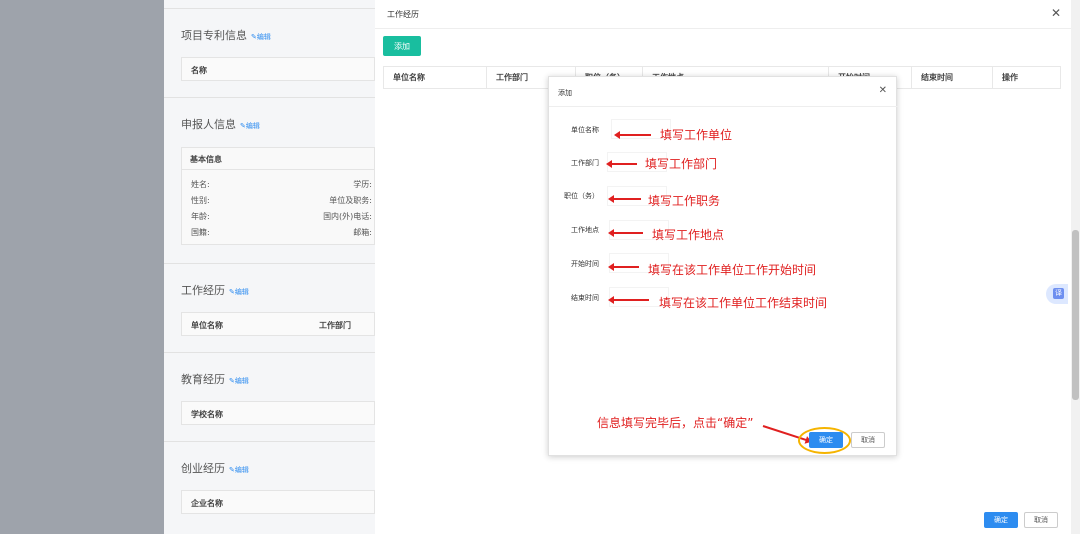 Image resolution: width=1080 pixels, height=534 pixels. Describe the element at coordinates (203, 468) in the screenshot. I see `section-title-text: 创业经历` at that location.